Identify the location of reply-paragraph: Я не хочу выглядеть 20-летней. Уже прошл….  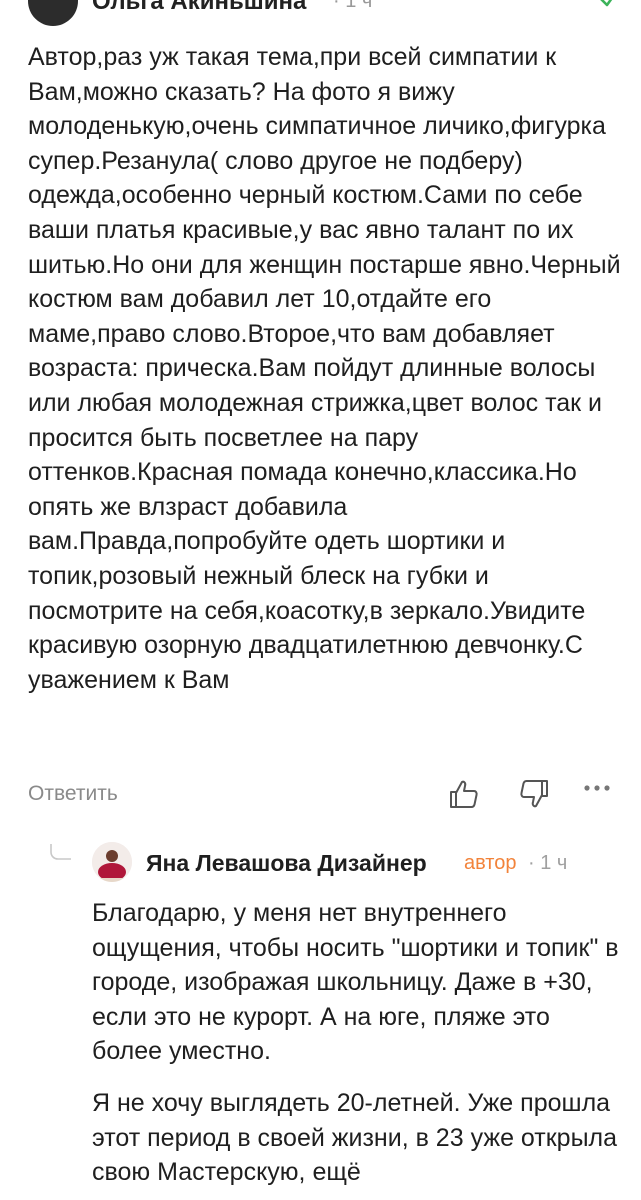
(355, 1138).